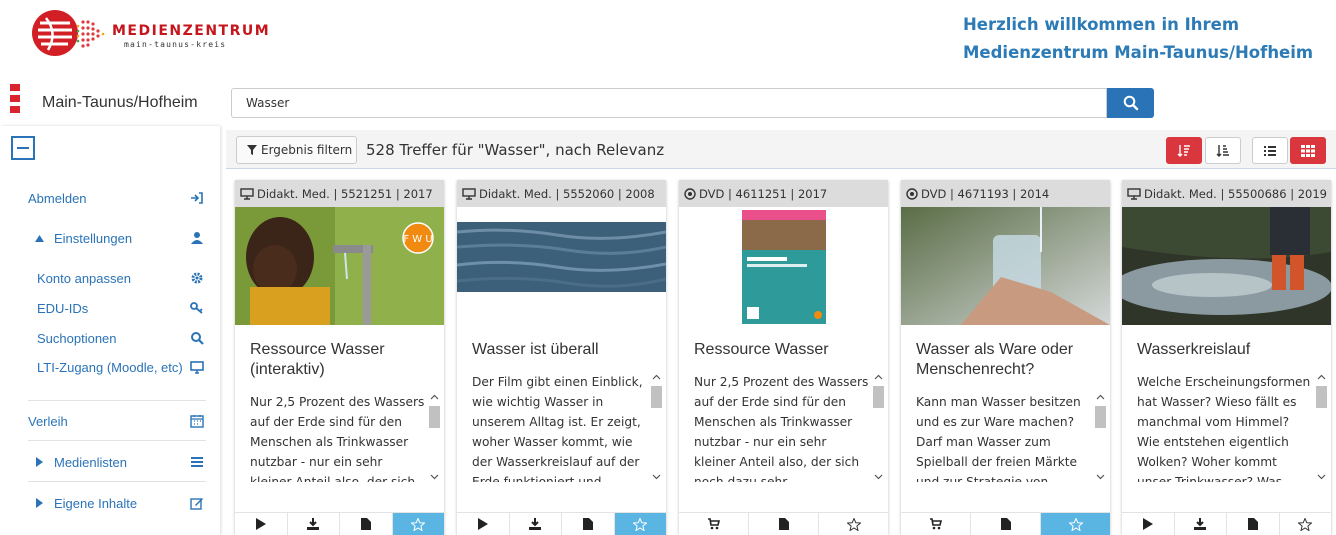 The image size is (1336, 535). I want to click on card-meta-text: Didakt. Med. | 5521251 | 2017, so click(345, 193).